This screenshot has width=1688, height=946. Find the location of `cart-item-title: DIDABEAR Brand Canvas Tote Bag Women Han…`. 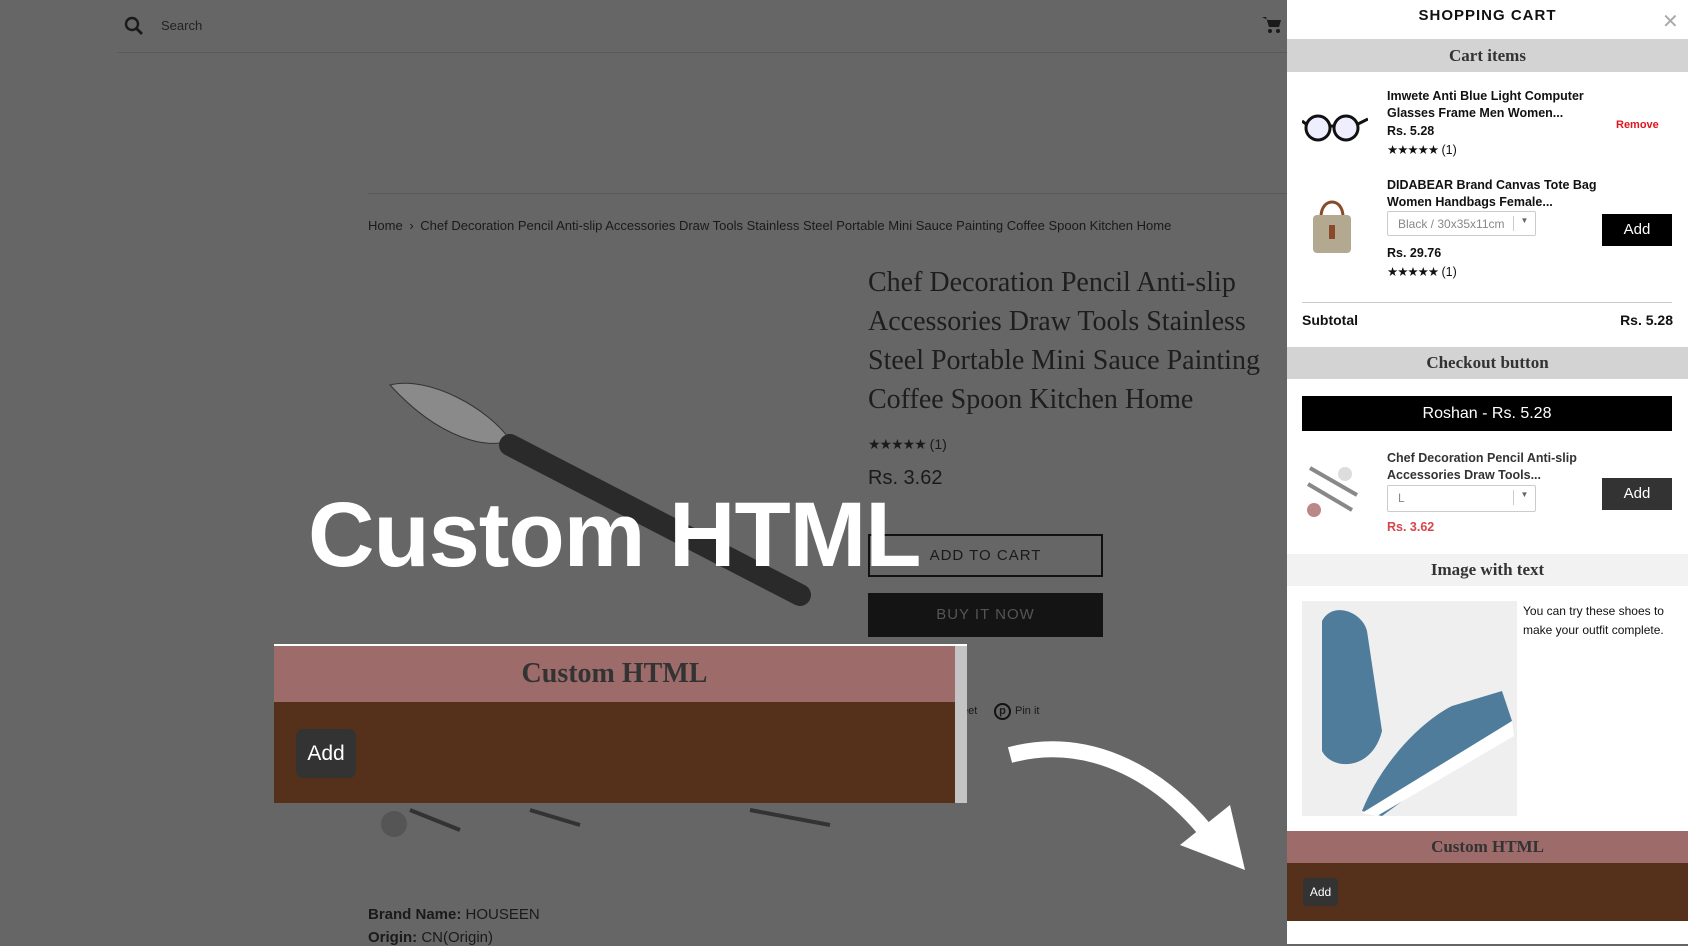

cart-item-title: DIDABEAR Brand Canvas Tote Bag Women Han… is located at coordinates (1492, 194).